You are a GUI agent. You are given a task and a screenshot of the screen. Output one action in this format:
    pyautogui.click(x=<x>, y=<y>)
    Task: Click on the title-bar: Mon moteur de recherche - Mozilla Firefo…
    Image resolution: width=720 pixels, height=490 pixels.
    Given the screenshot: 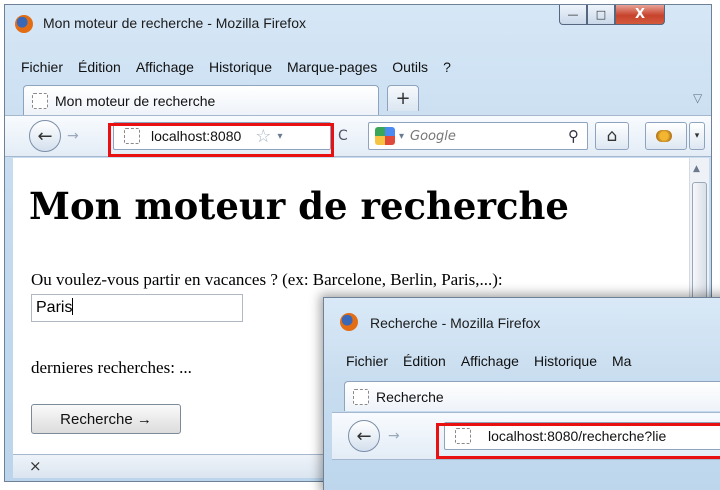 What is the action you would take?
    pyautogui.click(x=358, y=23)
    